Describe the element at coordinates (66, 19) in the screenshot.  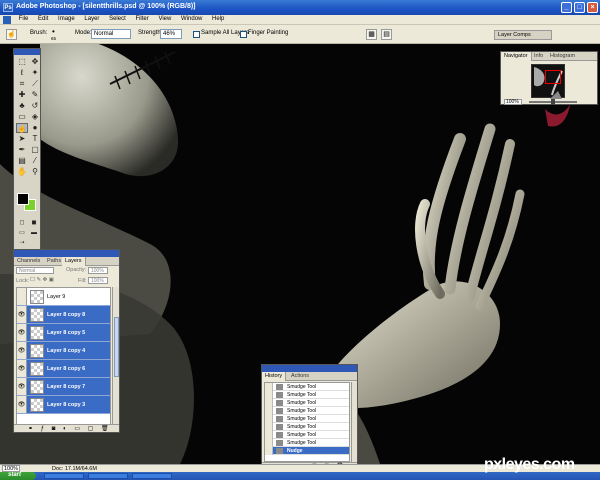
I see `menu-image: Image` at that location.